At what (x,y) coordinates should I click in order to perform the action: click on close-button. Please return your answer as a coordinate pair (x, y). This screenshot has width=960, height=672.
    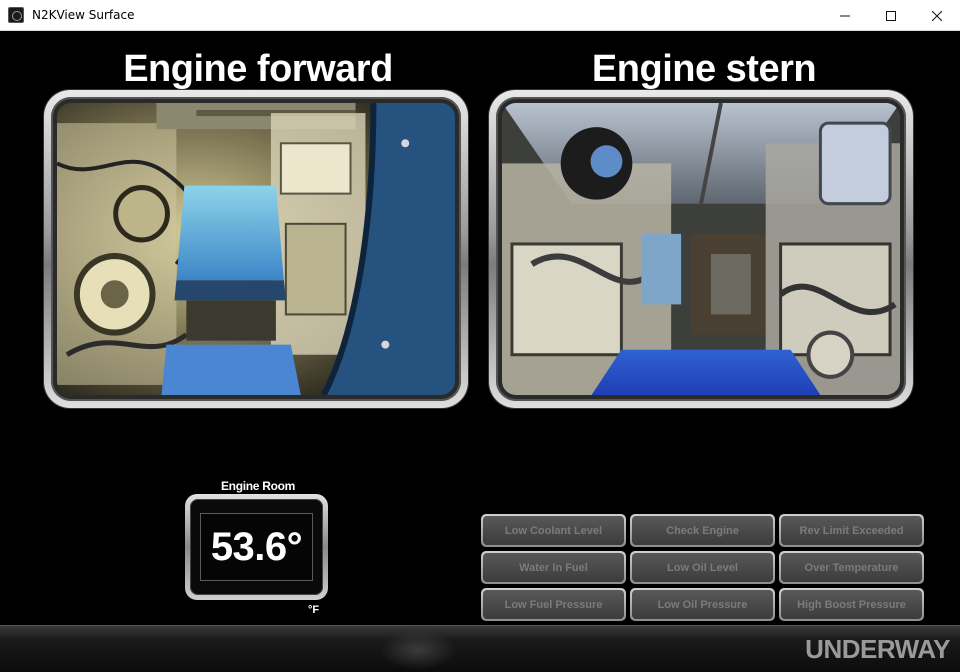
    Looking at the image, I should click on (937, 15).